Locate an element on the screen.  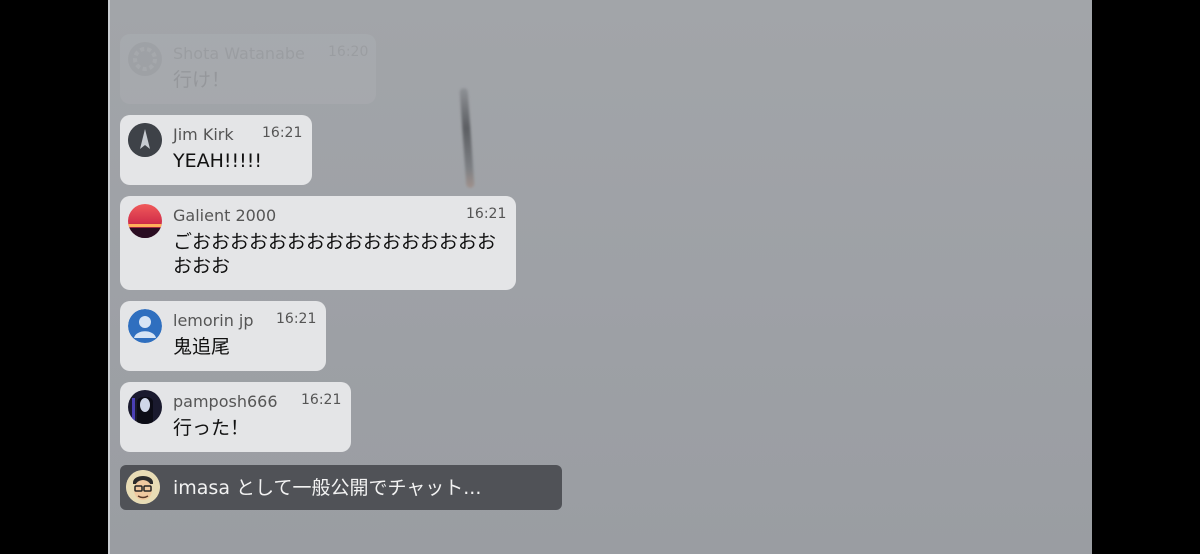
chat-message: lemorin jp 16:21 鬼追尾 is located at coordinates (223, 336).